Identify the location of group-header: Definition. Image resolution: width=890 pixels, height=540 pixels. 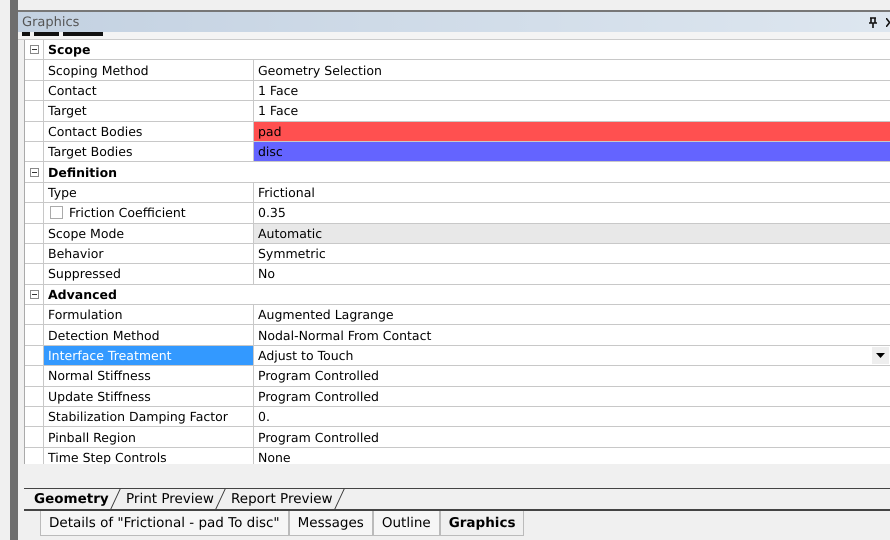
(466, 172).